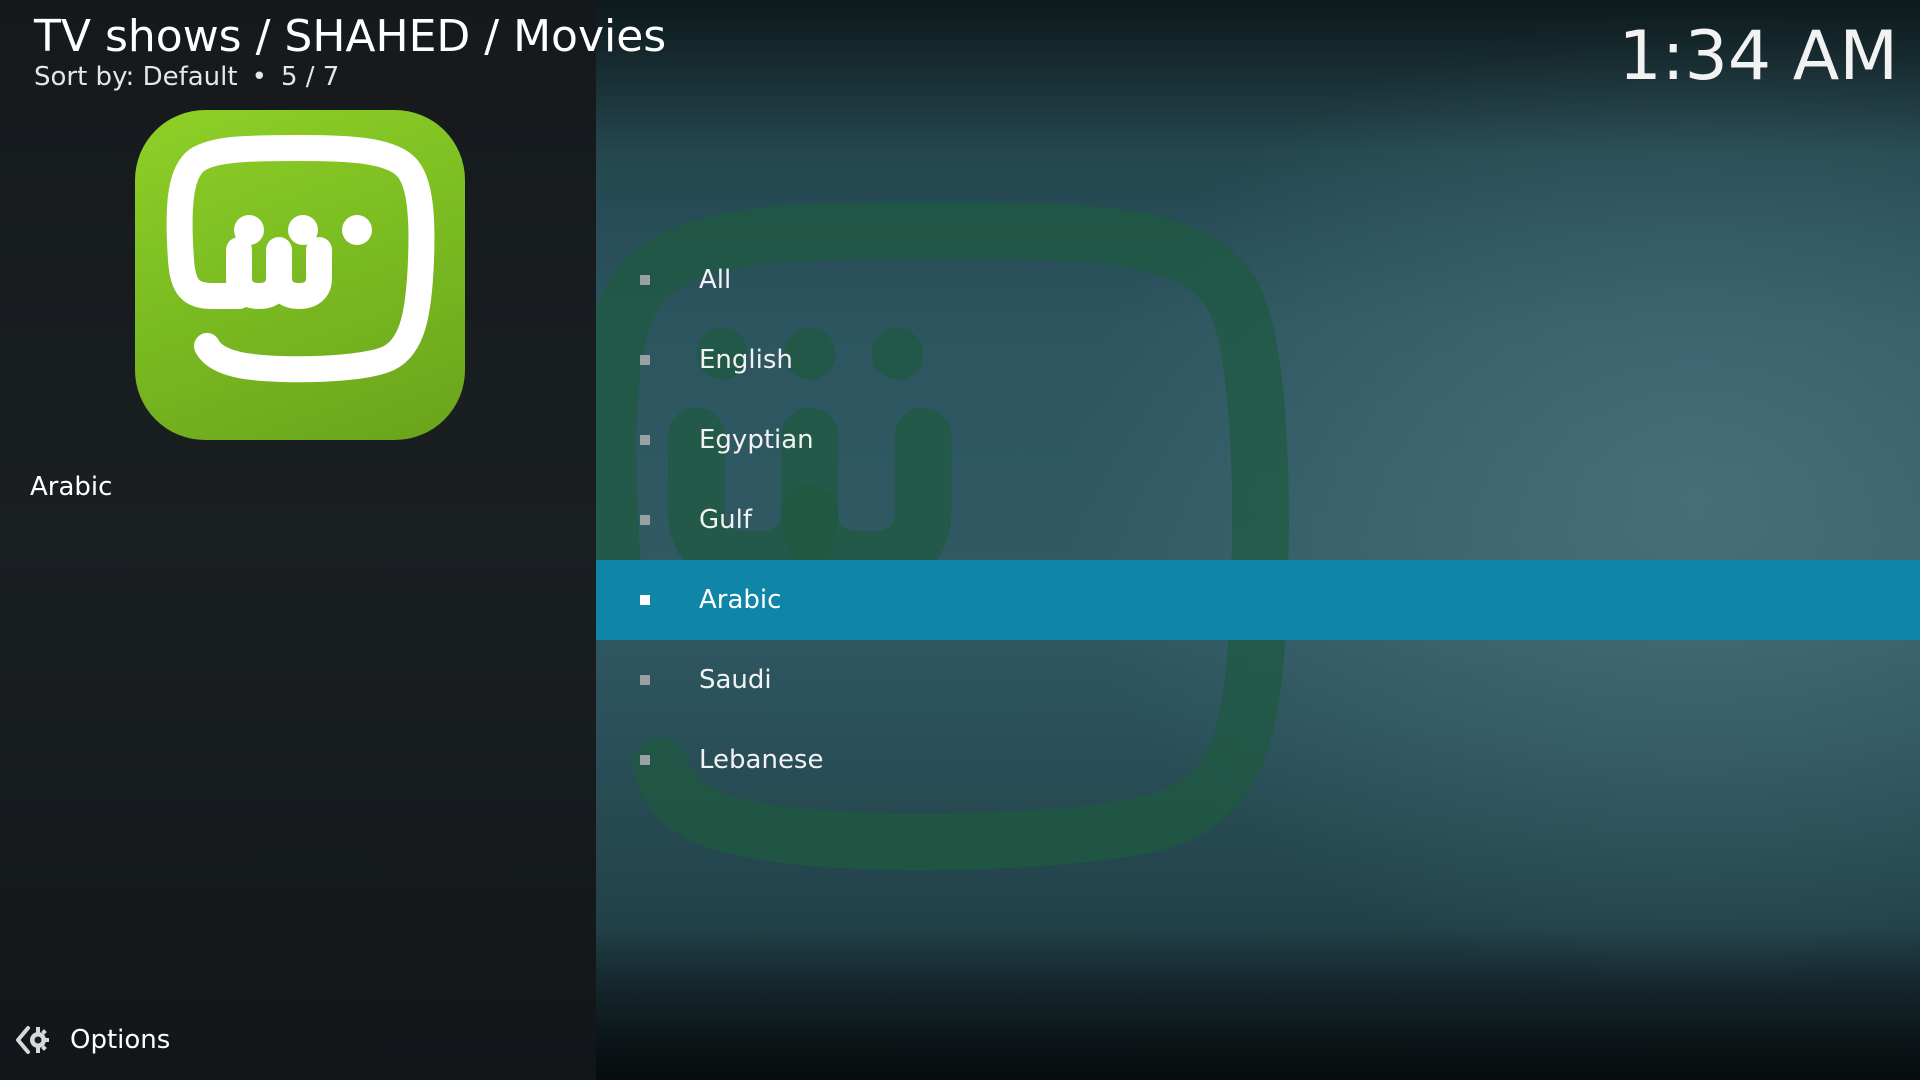 The width and height of the screenshot is (1920, 1080). Describe the element at coordinates (71, 487) in the screenshot. I see `selected-item-title: Arabic` at that location.